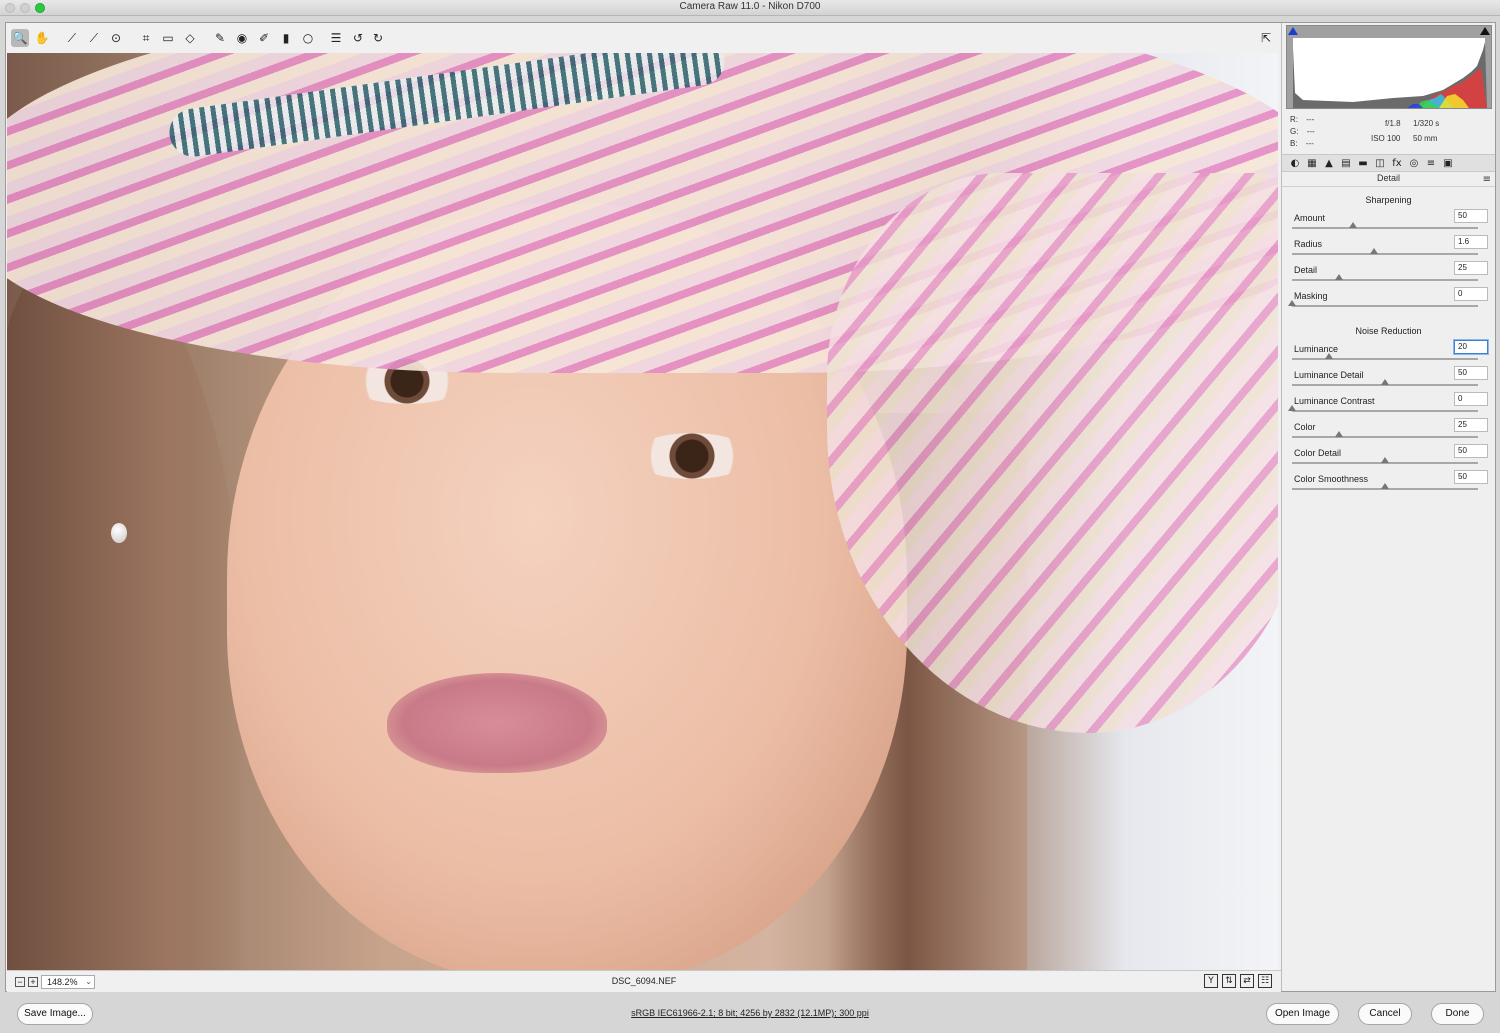  Describe the element at coordinates (94, 38) in the screenshot. I see `color-sampler-tool-icon: ⟋` at that location.